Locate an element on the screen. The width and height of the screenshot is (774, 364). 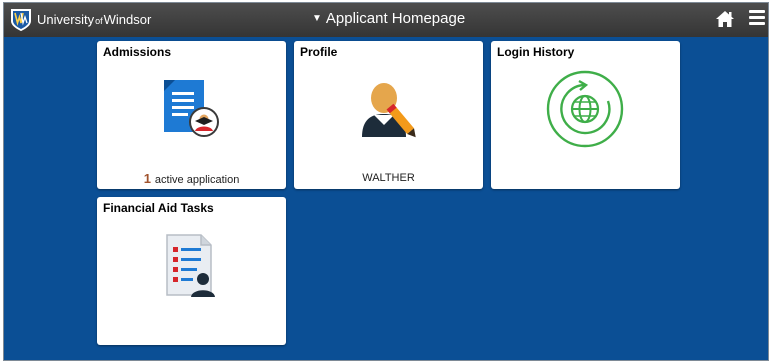
active-application-count: 1 is located at coordinates (147, 178).